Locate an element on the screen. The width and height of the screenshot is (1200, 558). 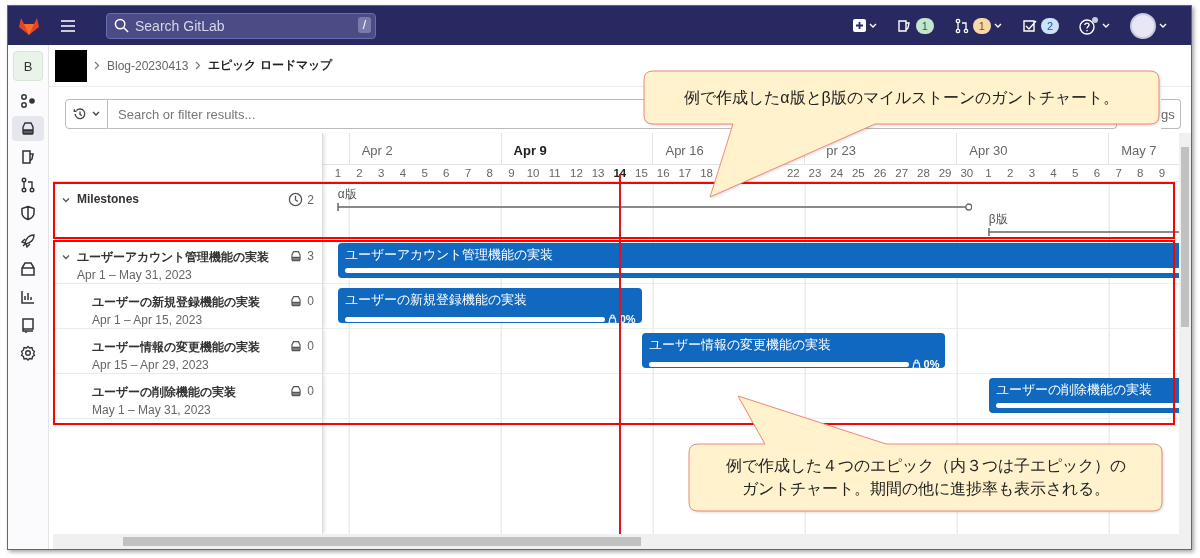
day-label: 16 is located at coordinates (663, 173).